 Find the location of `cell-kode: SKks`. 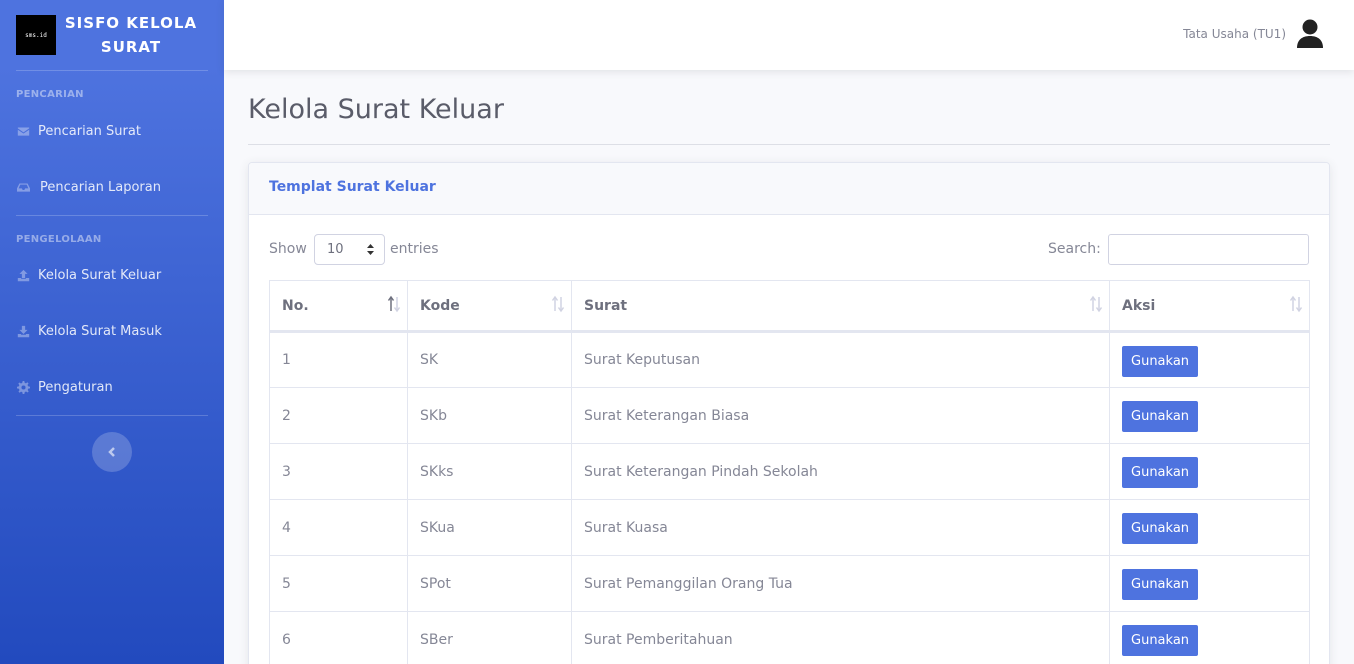

cell-kode: SKks is located at coordinates (489, 471).